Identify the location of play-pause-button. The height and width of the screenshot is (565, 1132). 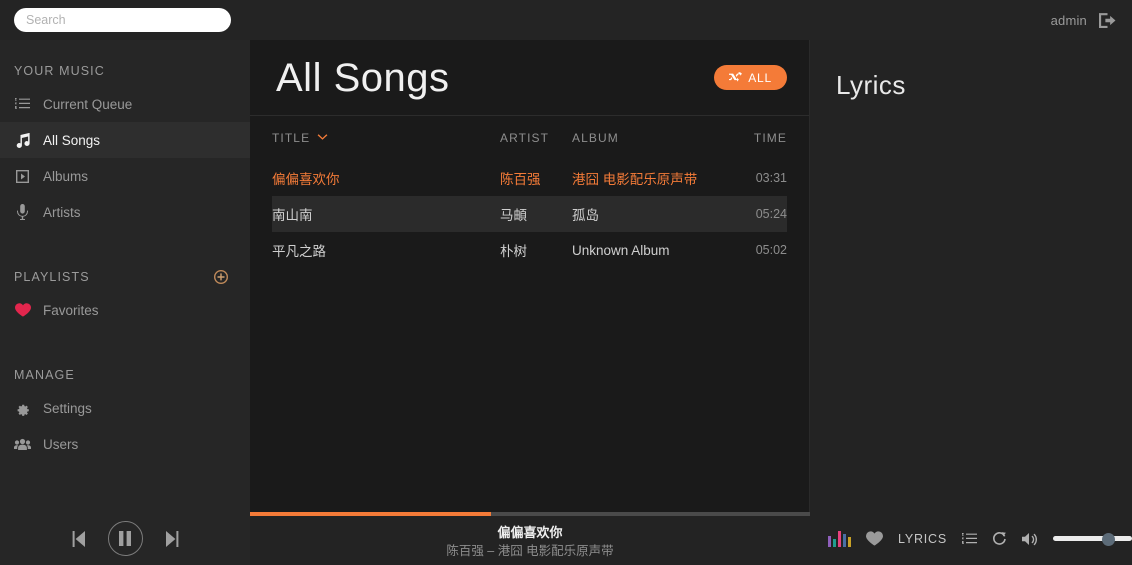
(125, 538).